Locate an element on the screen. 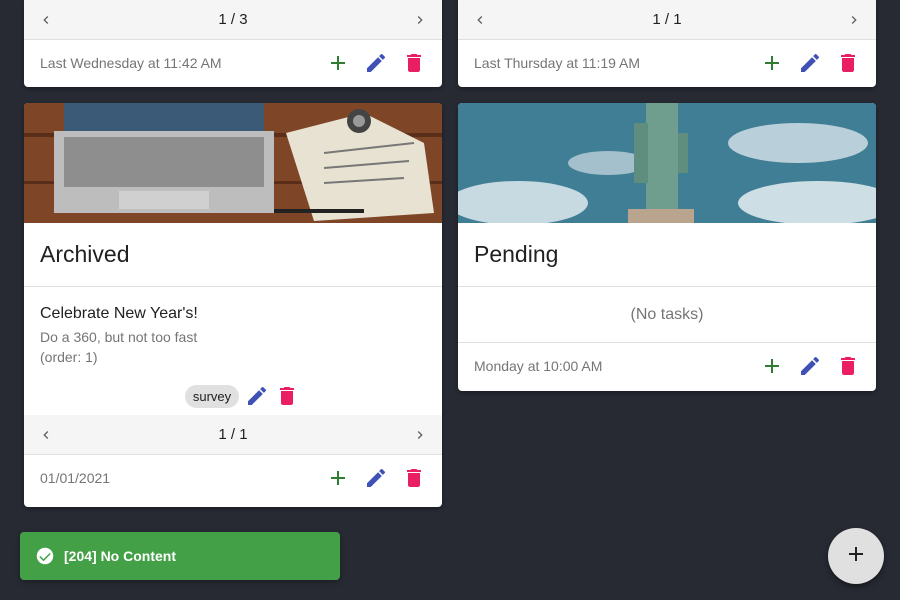  laptop-desk-image is located at coordinates (233, 163).